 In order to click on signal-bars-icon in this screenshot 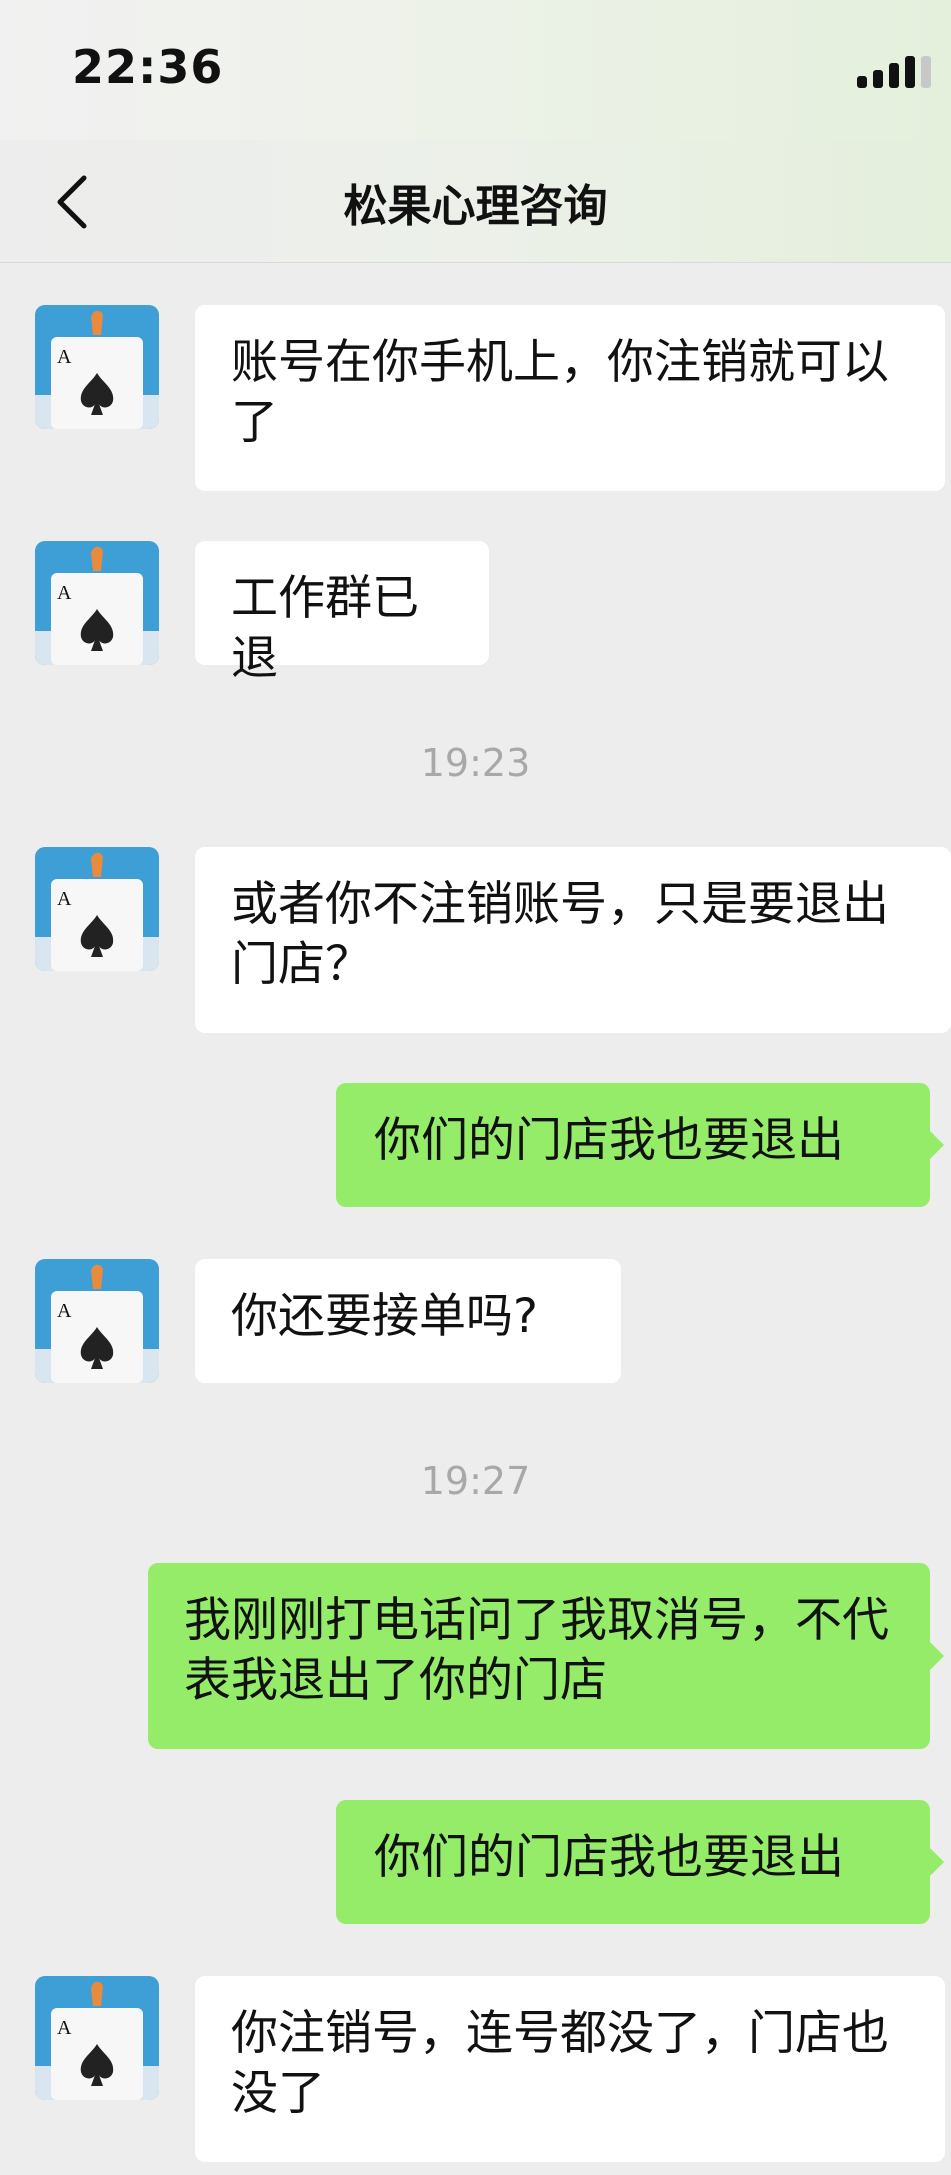, I will do `click(897, 72)`.